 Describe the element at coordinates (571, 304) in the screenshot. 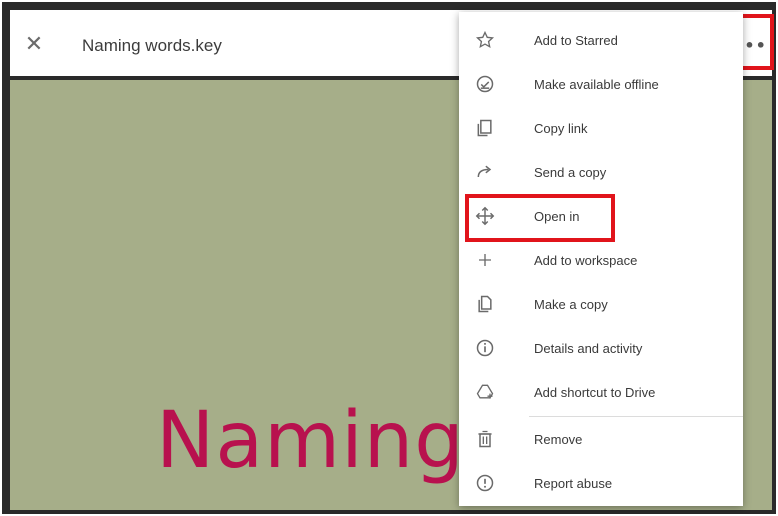

I see `menu-item-label: Make a copy` at that location.